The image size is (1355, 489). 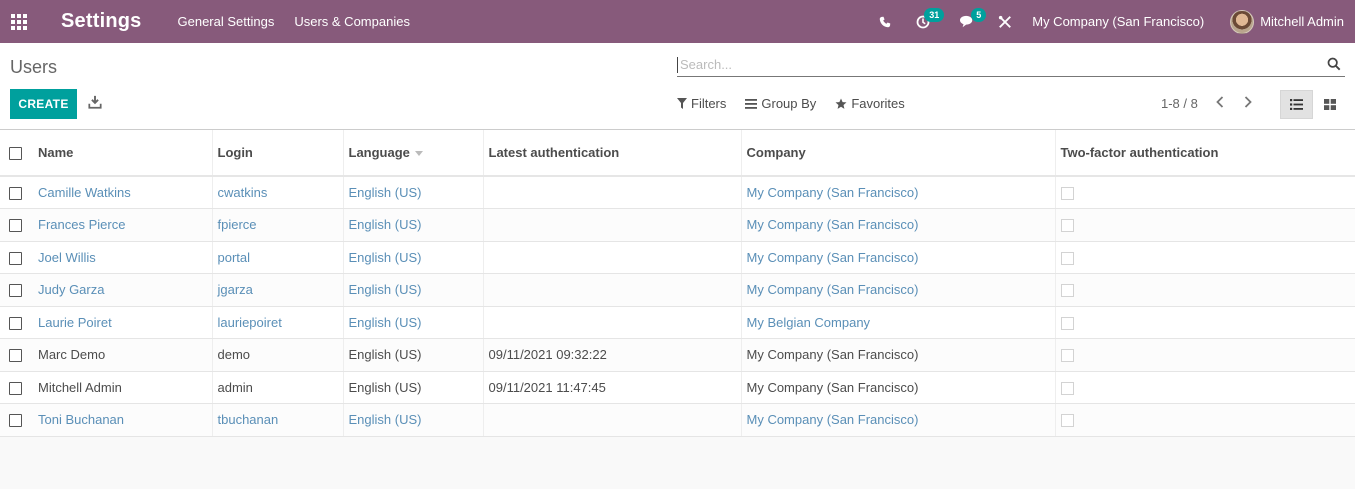 I want to click on user-menu: Mitchell Admin, so click(x=1287, y=21).